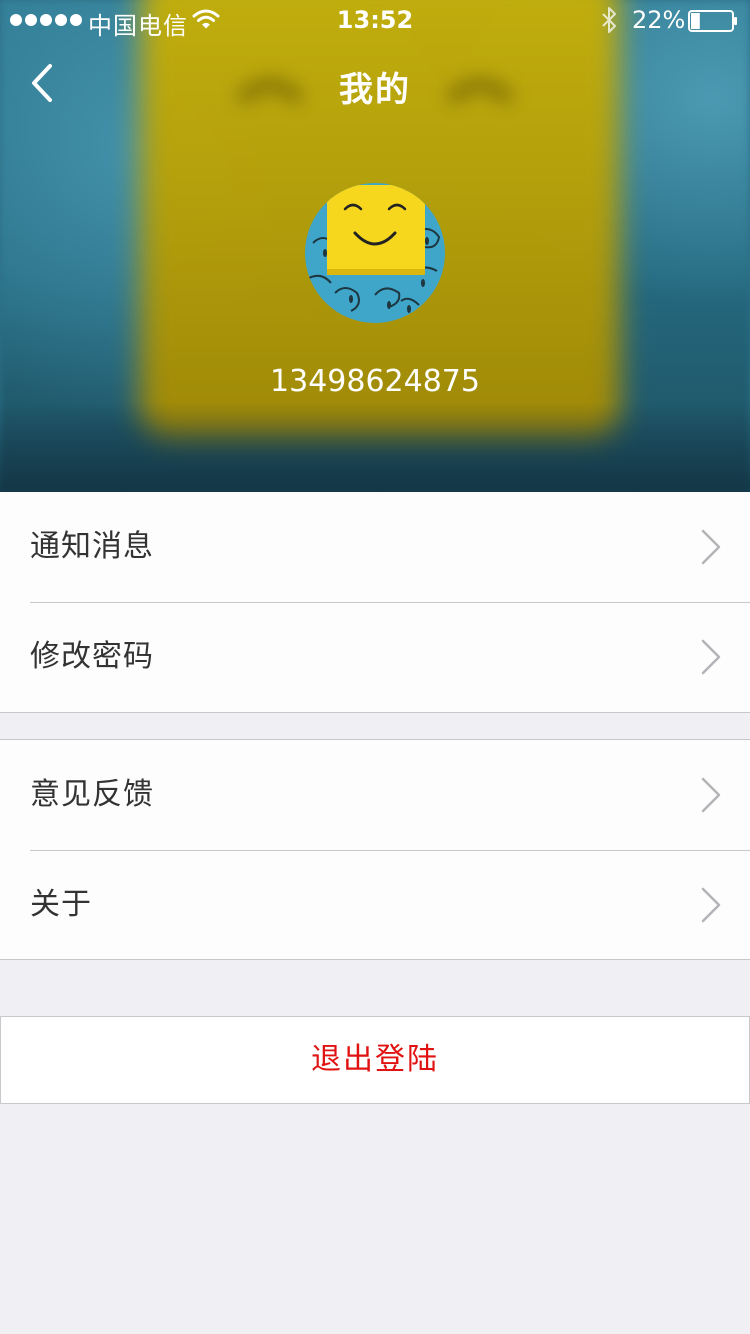 This screenshot has height=1334, width=750. What do you see at coordinates (375, 795) in the screenshot?
I see `menu-item-feedback: 意见反馈` at bounding box center [375, 795].